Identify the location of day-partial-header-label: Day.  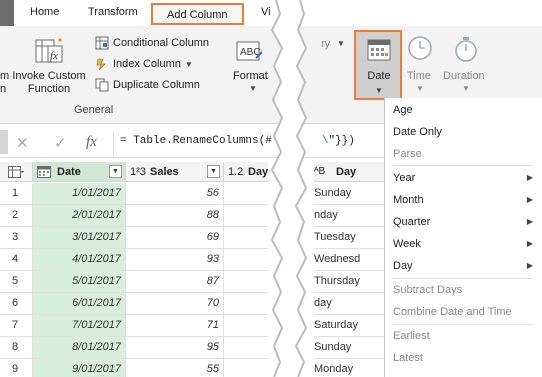
(258, 172).